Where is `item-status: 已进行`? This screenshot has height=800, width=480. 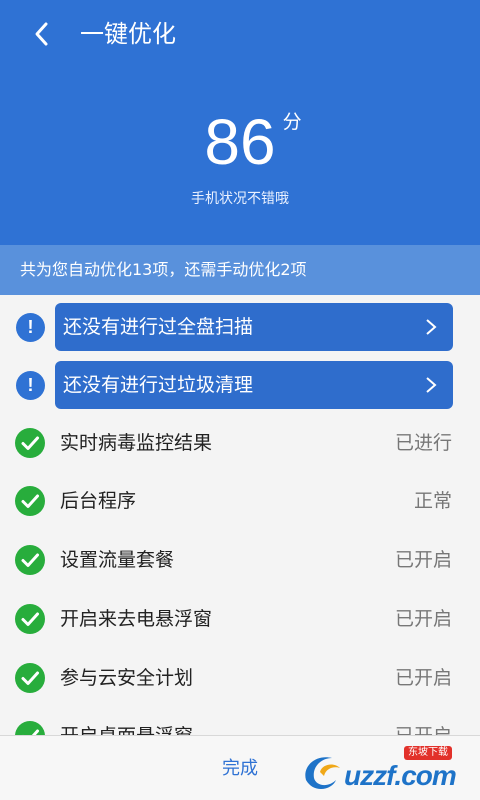 item-status: 已进行 is located at coordinates (423, 443).